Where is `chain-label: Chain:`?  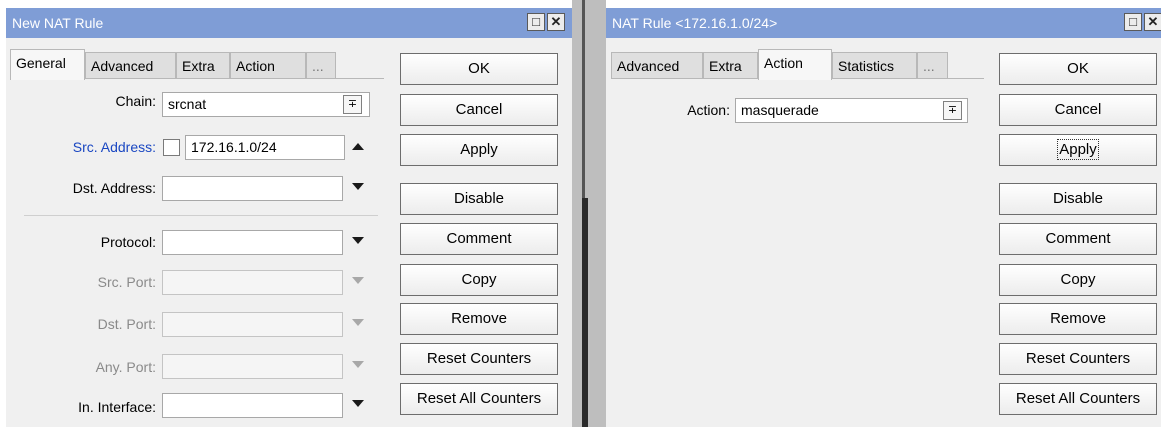 chain-label: Chain: is located at coordinates (135, 101).